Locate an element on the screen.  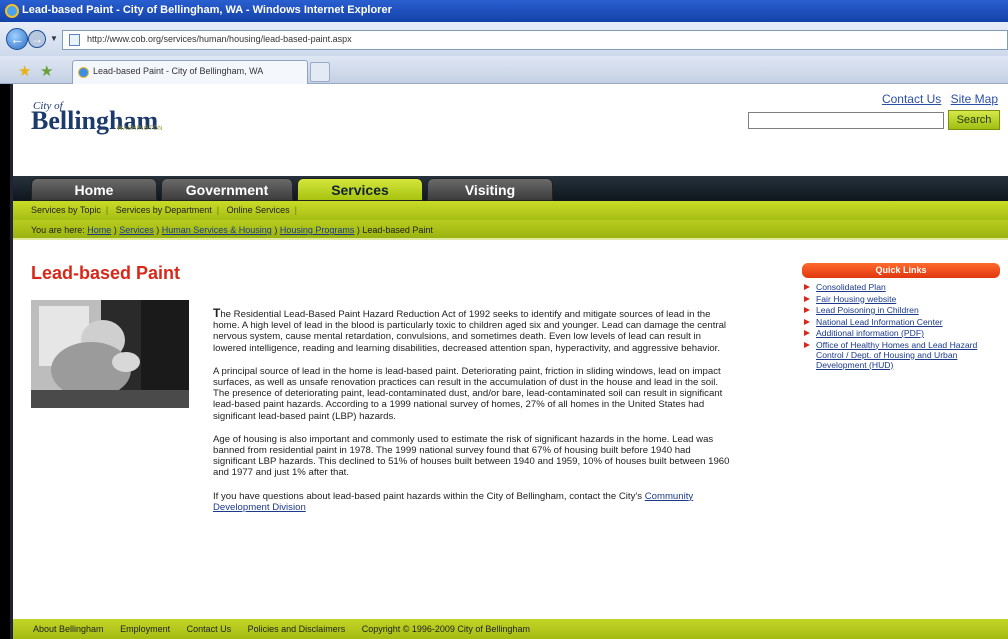
footer-policies: Policies and Disclaimers is located at coordinates (297, 629).